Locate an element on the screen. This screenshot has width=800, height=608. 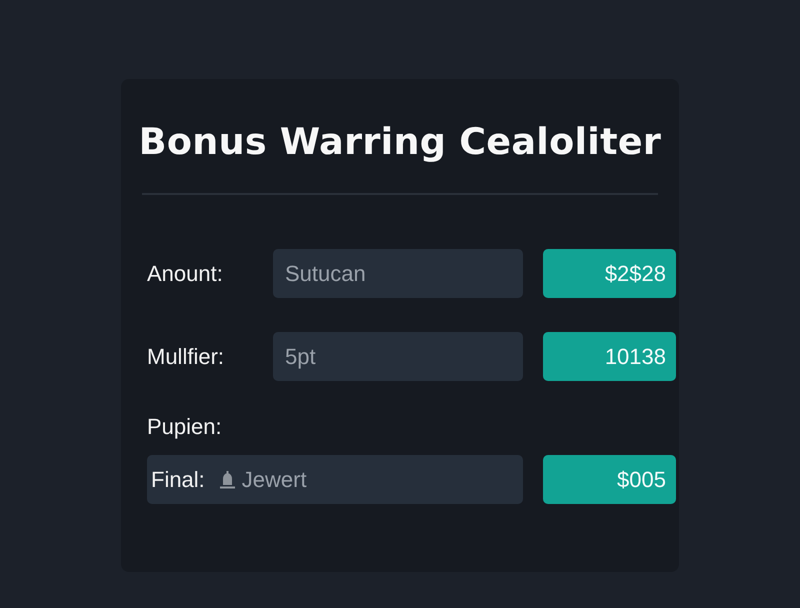
input-field: 5pt is located at coordinates (398, 356).